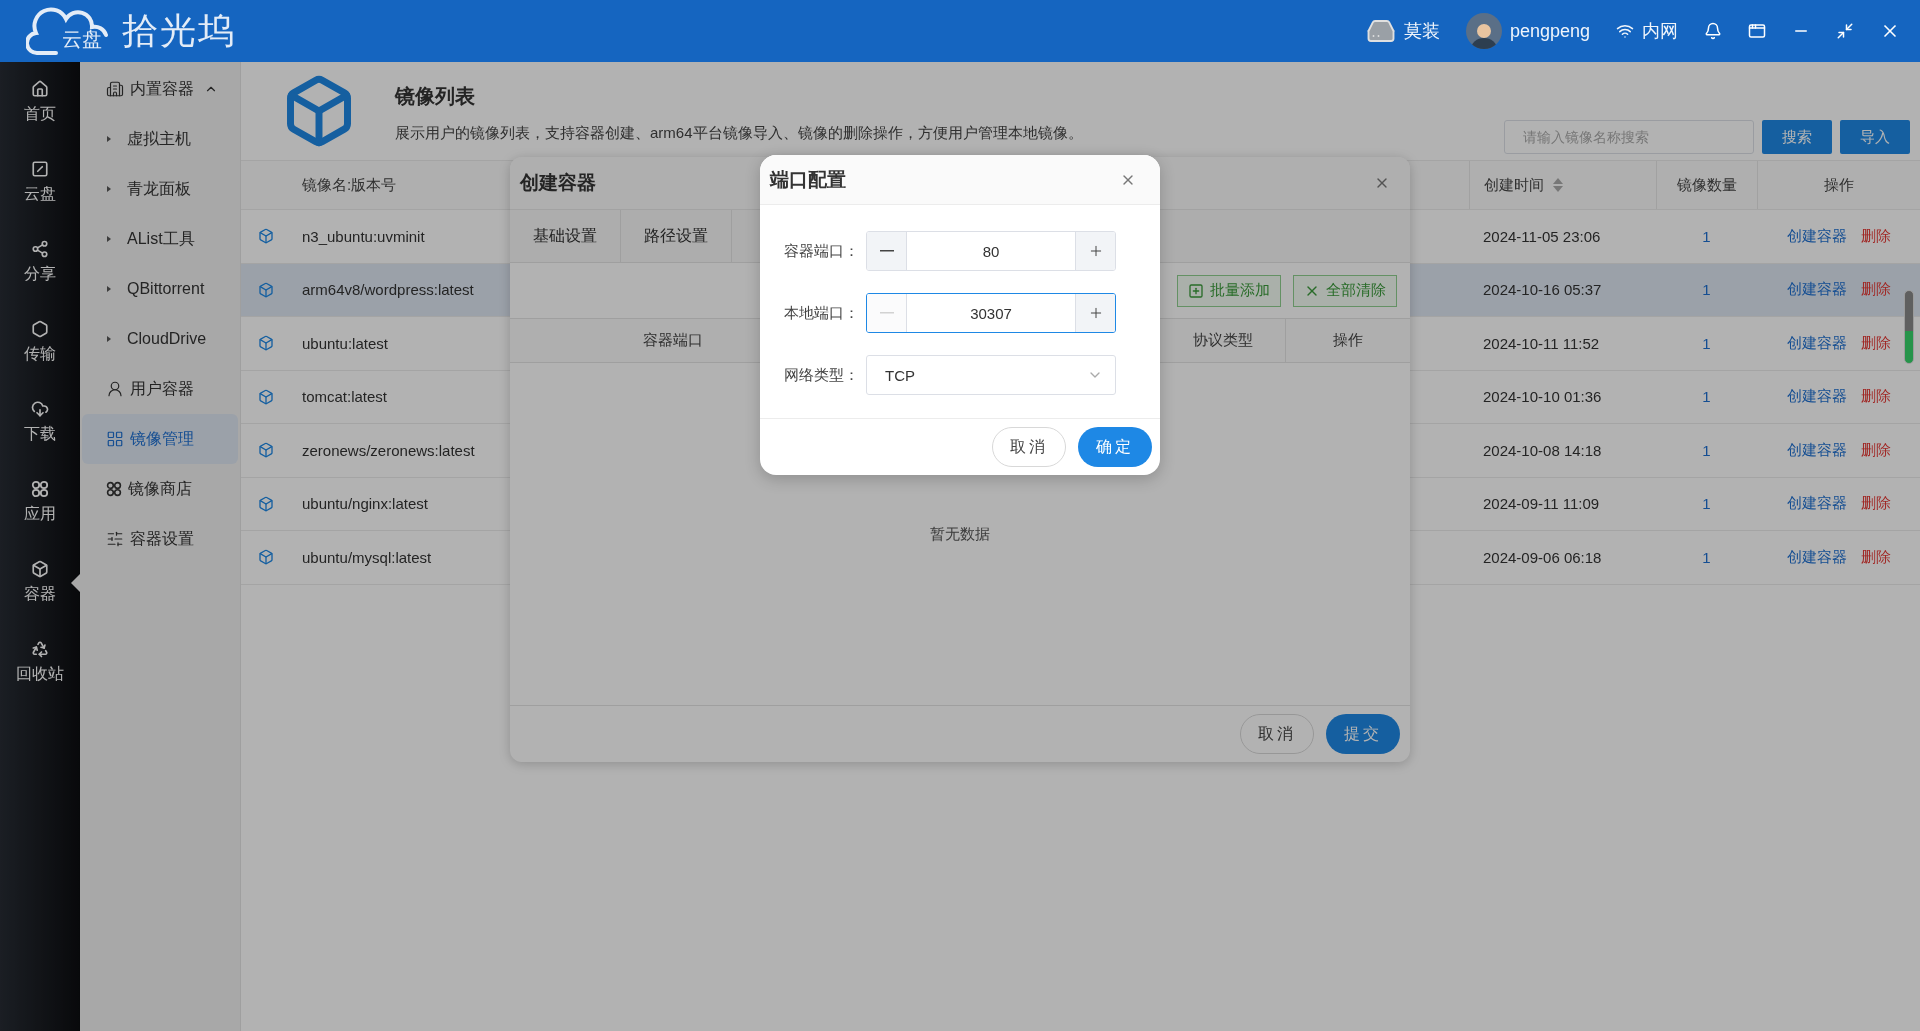  I want to click on created-time: 2024-10-08 14:18, so click(1542, 450).